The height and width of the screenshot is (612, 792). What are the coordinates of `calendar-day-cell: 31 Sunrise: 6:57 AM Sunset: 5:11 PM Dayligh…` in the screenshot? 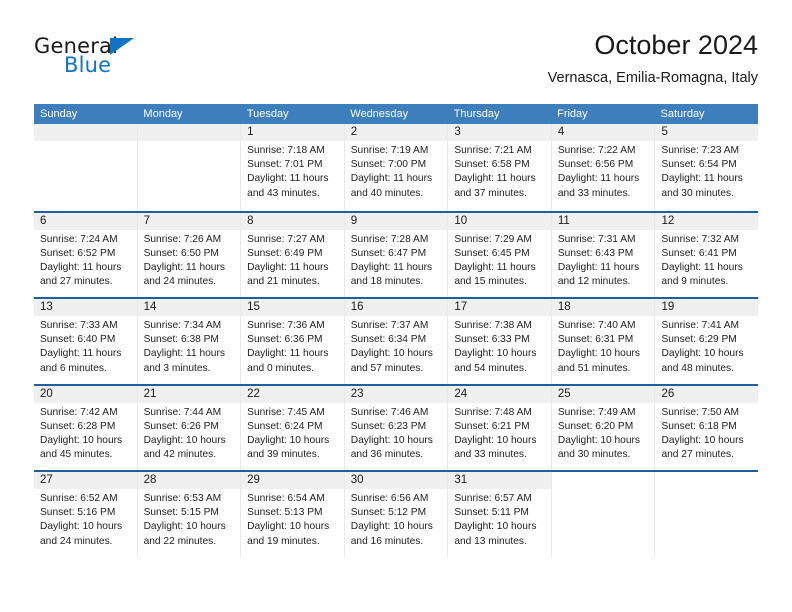 It's located at (500, 514).